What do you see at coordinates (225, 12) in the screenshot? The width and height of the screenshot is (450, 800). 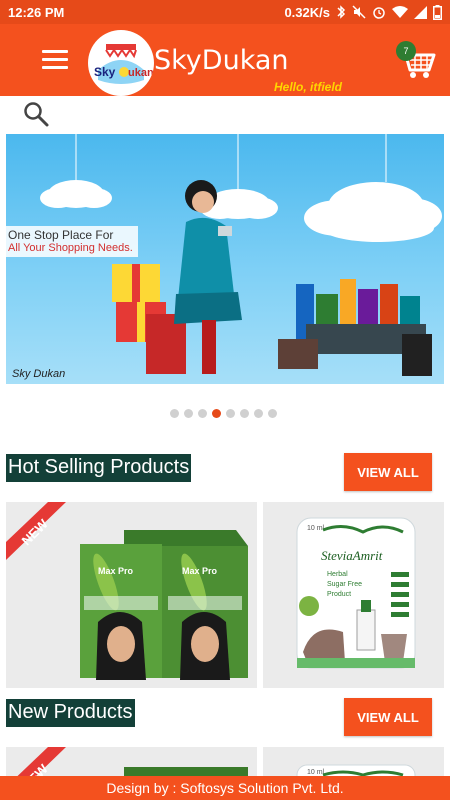 I see `status-bar: 12:26 PM 0.32K/s` at bounding box center [225, 12].